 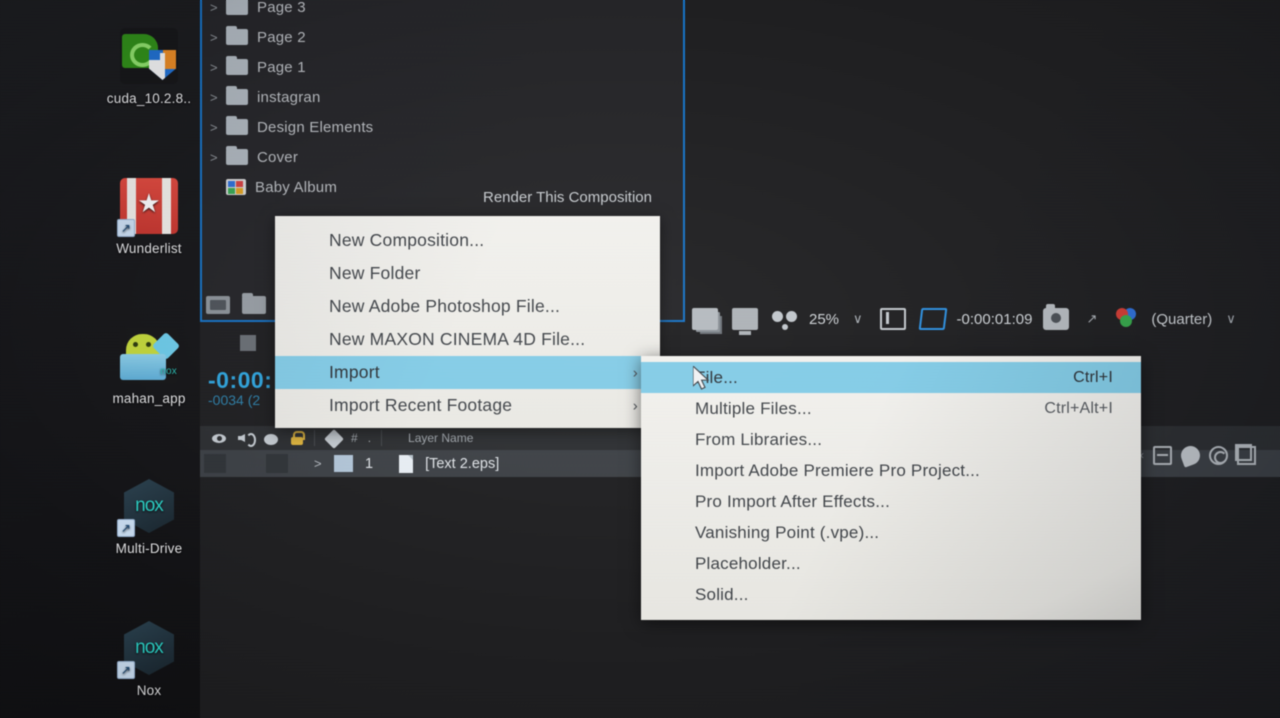 What do you see at coordinates (219, 438) in the screenshot?
I see `eye-icon` at bounding box center [219, 438].